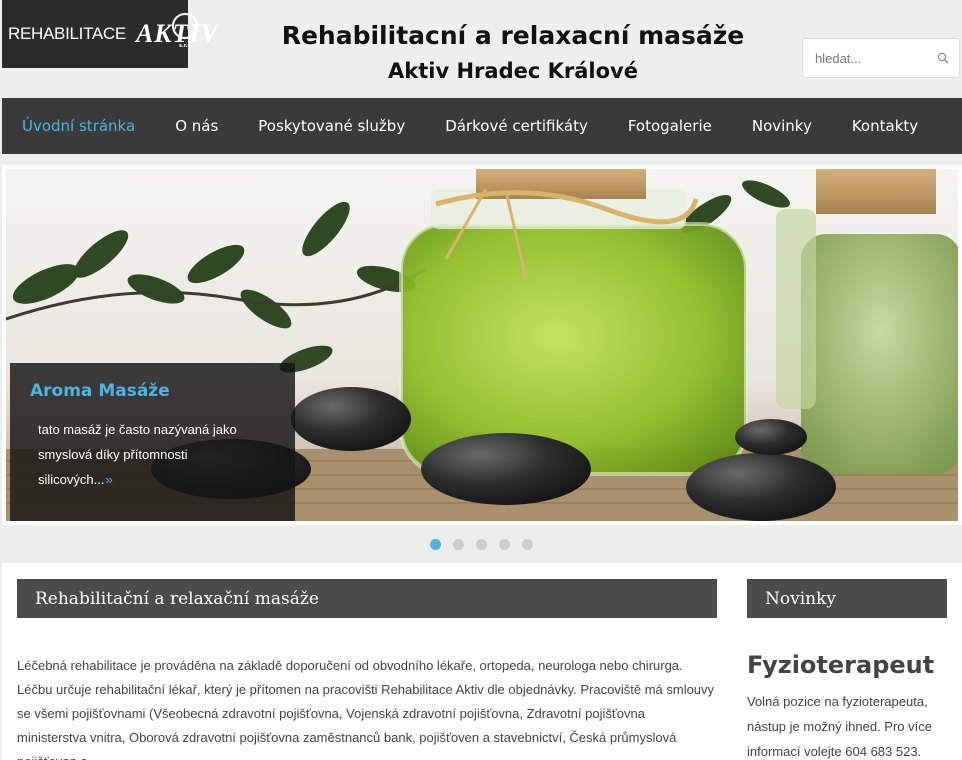 This screenshot has width=962, height=760. Describe the element at coordinates (840, 665) in the screenshot. I see `news-title: Fyzioterapeut` at that location.